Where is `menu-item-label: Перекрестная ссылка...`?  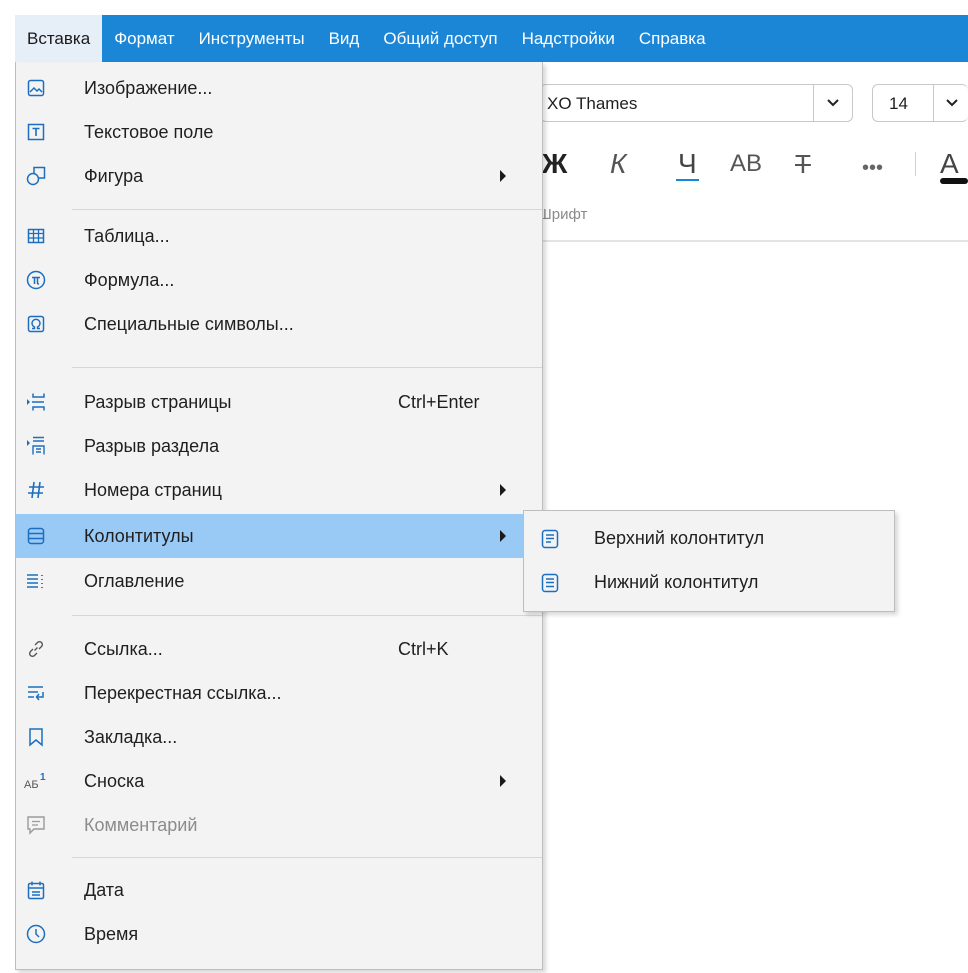 menu-item-label: Перекрестная ссылка... is located at coordinates (183, 692).